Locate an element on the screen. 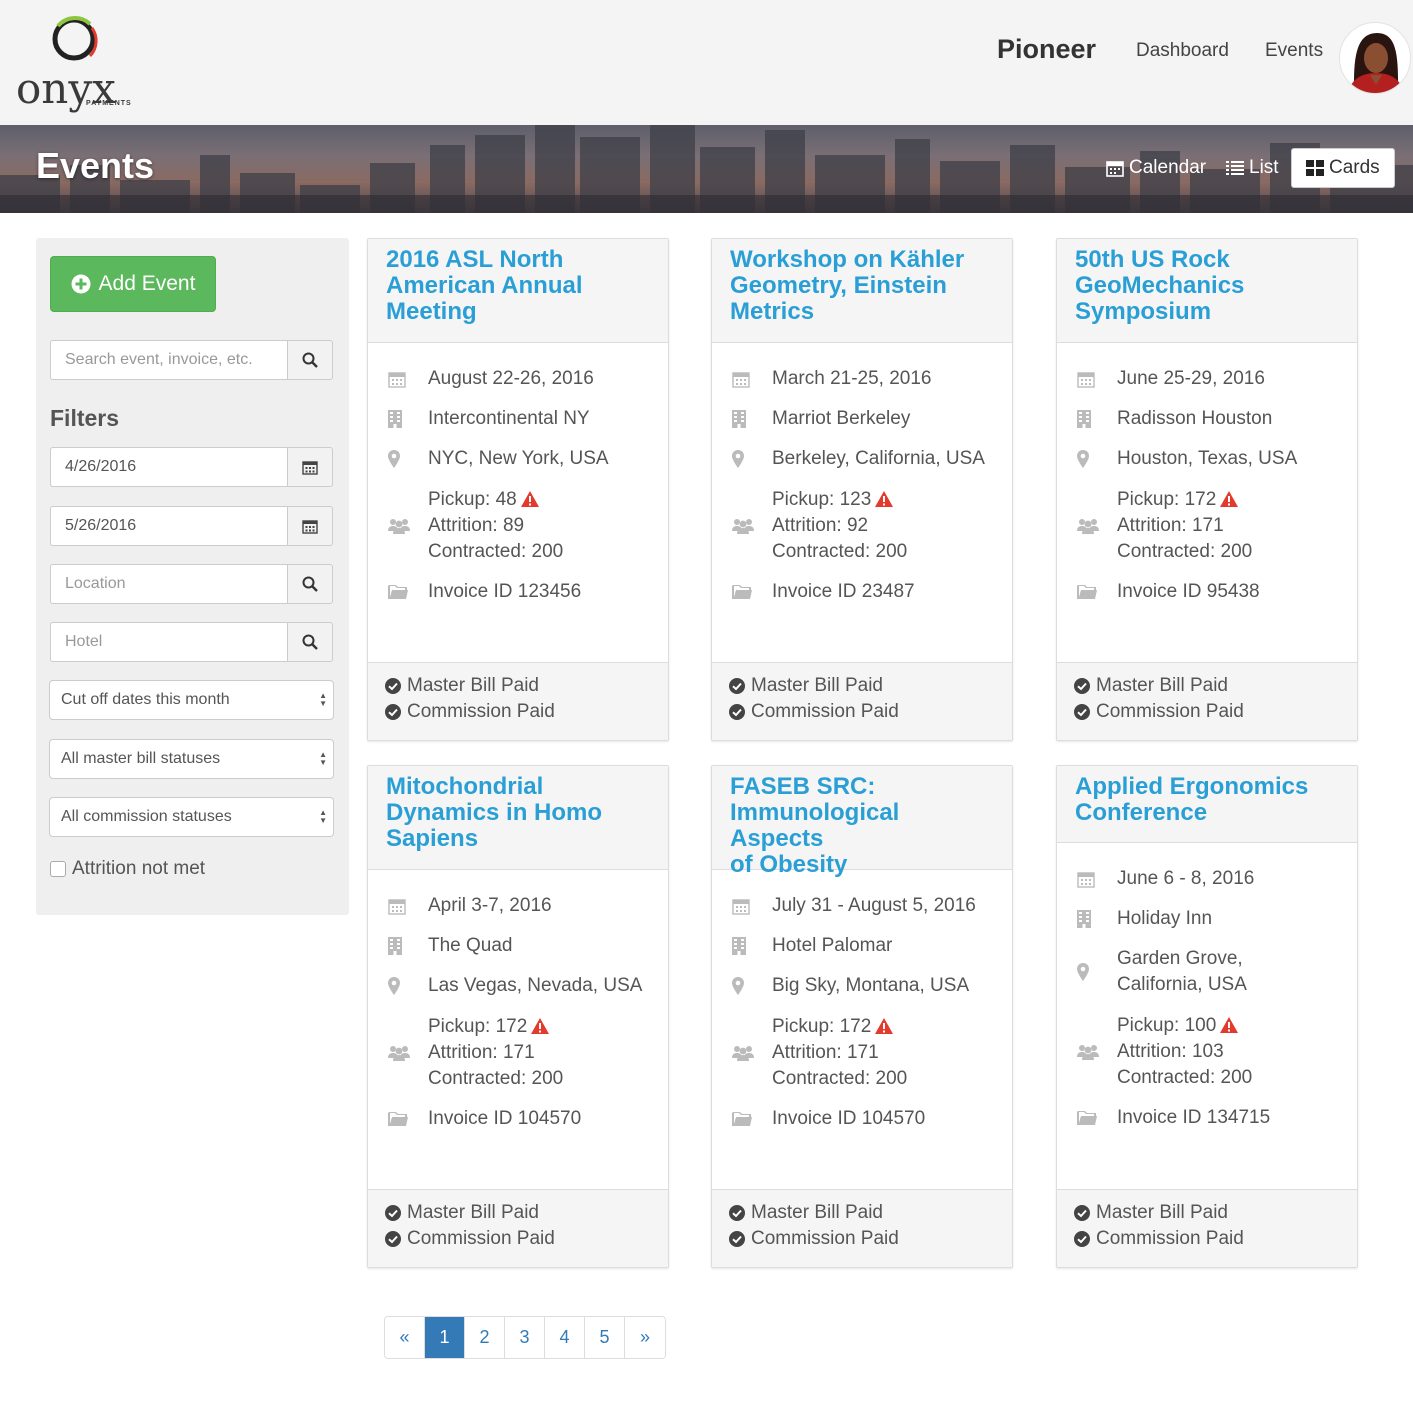 The width and height of the screenshot is (1413, 1413). event-room-stats: Pickup: 123 Attrition: 92 Contracted: 200 is located at coordinates (839, 526).